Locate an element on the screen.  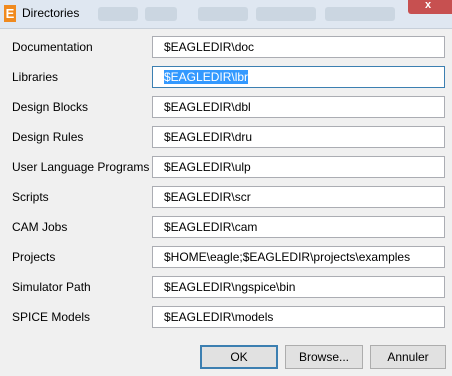
close-button: x is located at coordinates (430, 7).